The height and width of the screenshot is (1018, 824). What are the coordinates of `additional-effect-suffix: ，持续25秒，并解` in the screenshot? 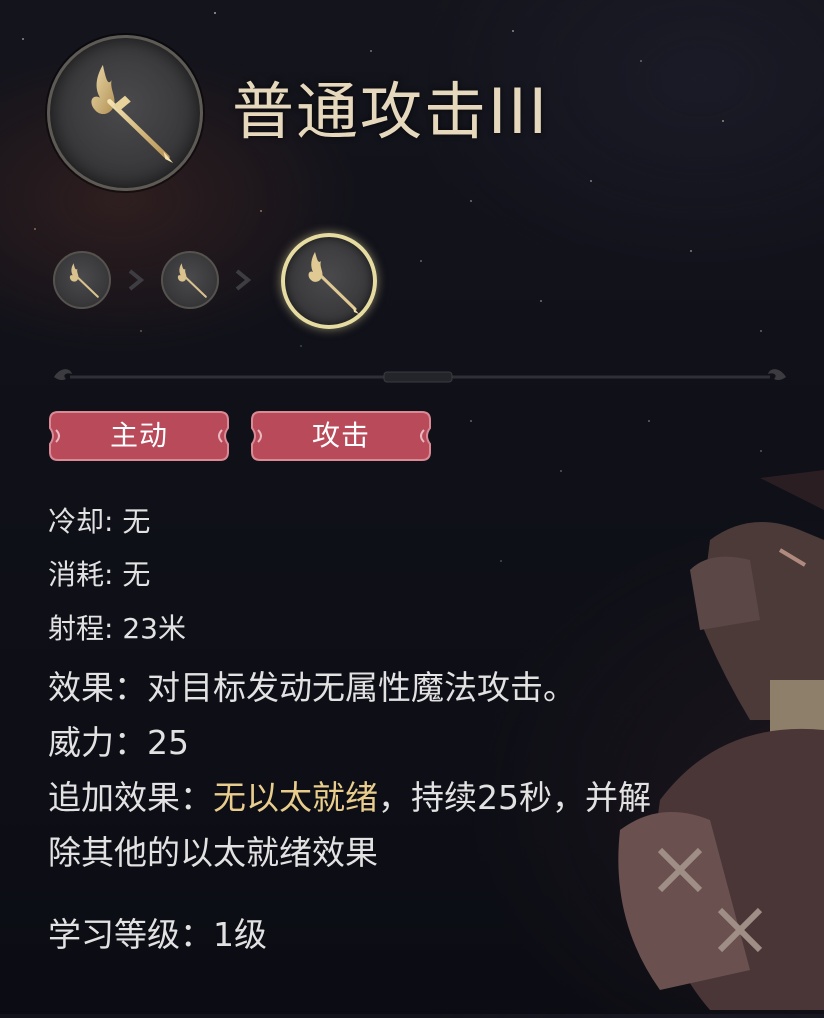 It's located at (514, 797).